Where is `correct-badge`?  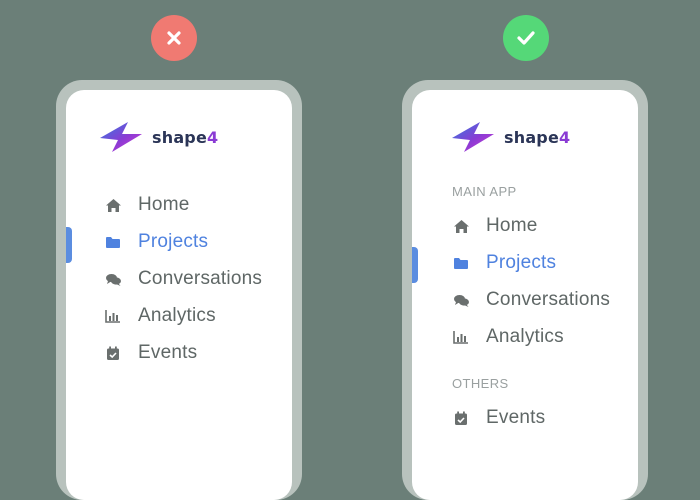
correct-badge is located at coordinates (526, 38).